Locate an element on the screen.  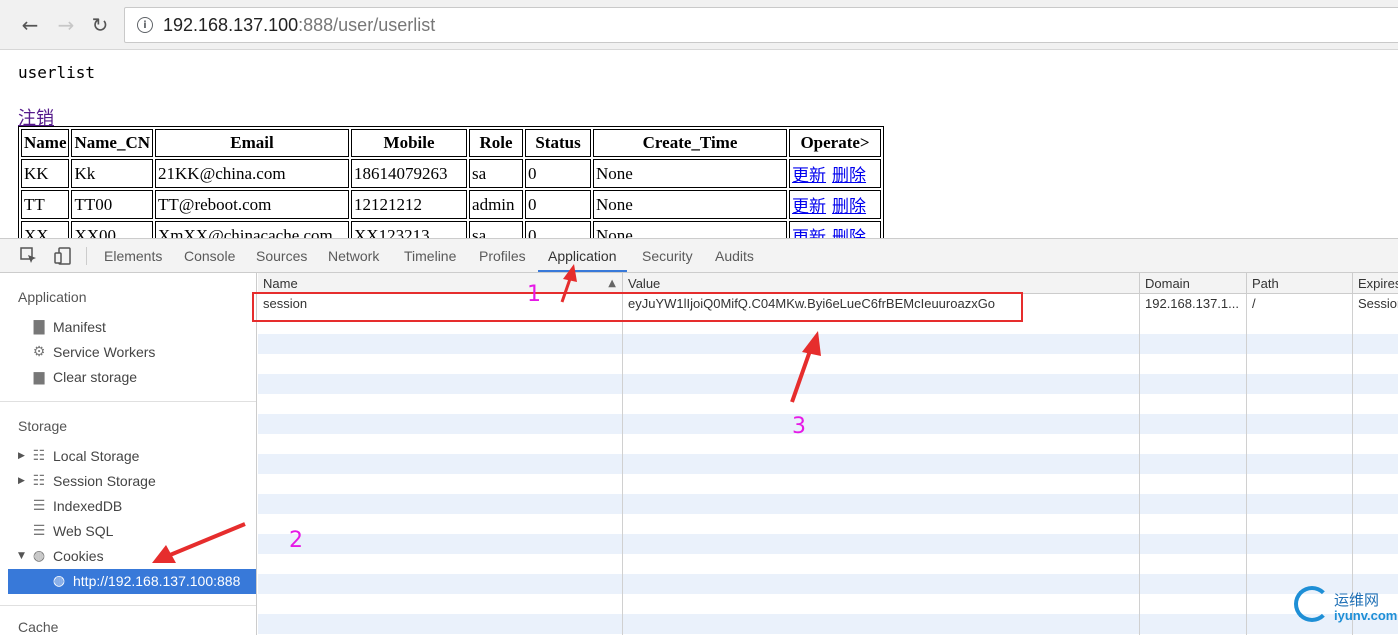
inspect-element-icon is located at coordinates (29, 256).